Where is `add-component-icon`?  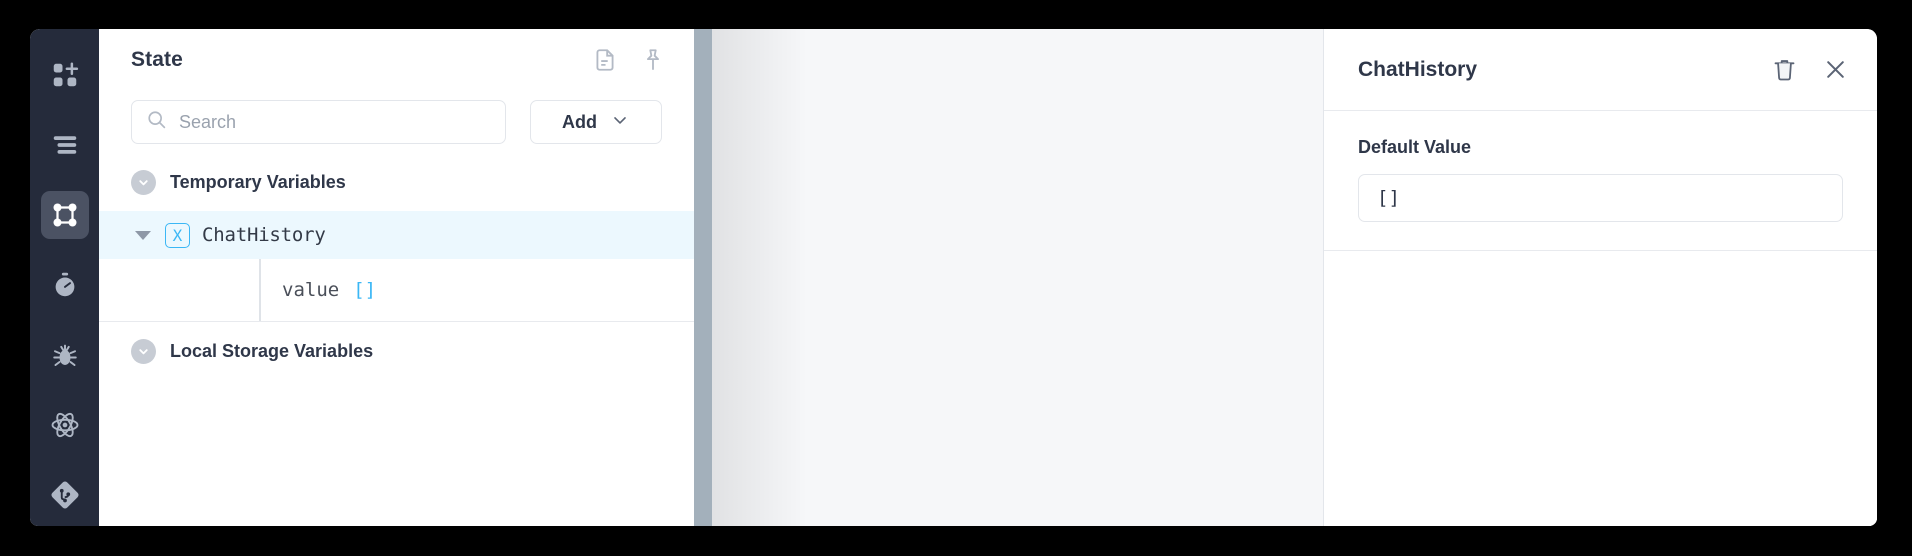 add-component-icon is located at coordinates (65, 75).